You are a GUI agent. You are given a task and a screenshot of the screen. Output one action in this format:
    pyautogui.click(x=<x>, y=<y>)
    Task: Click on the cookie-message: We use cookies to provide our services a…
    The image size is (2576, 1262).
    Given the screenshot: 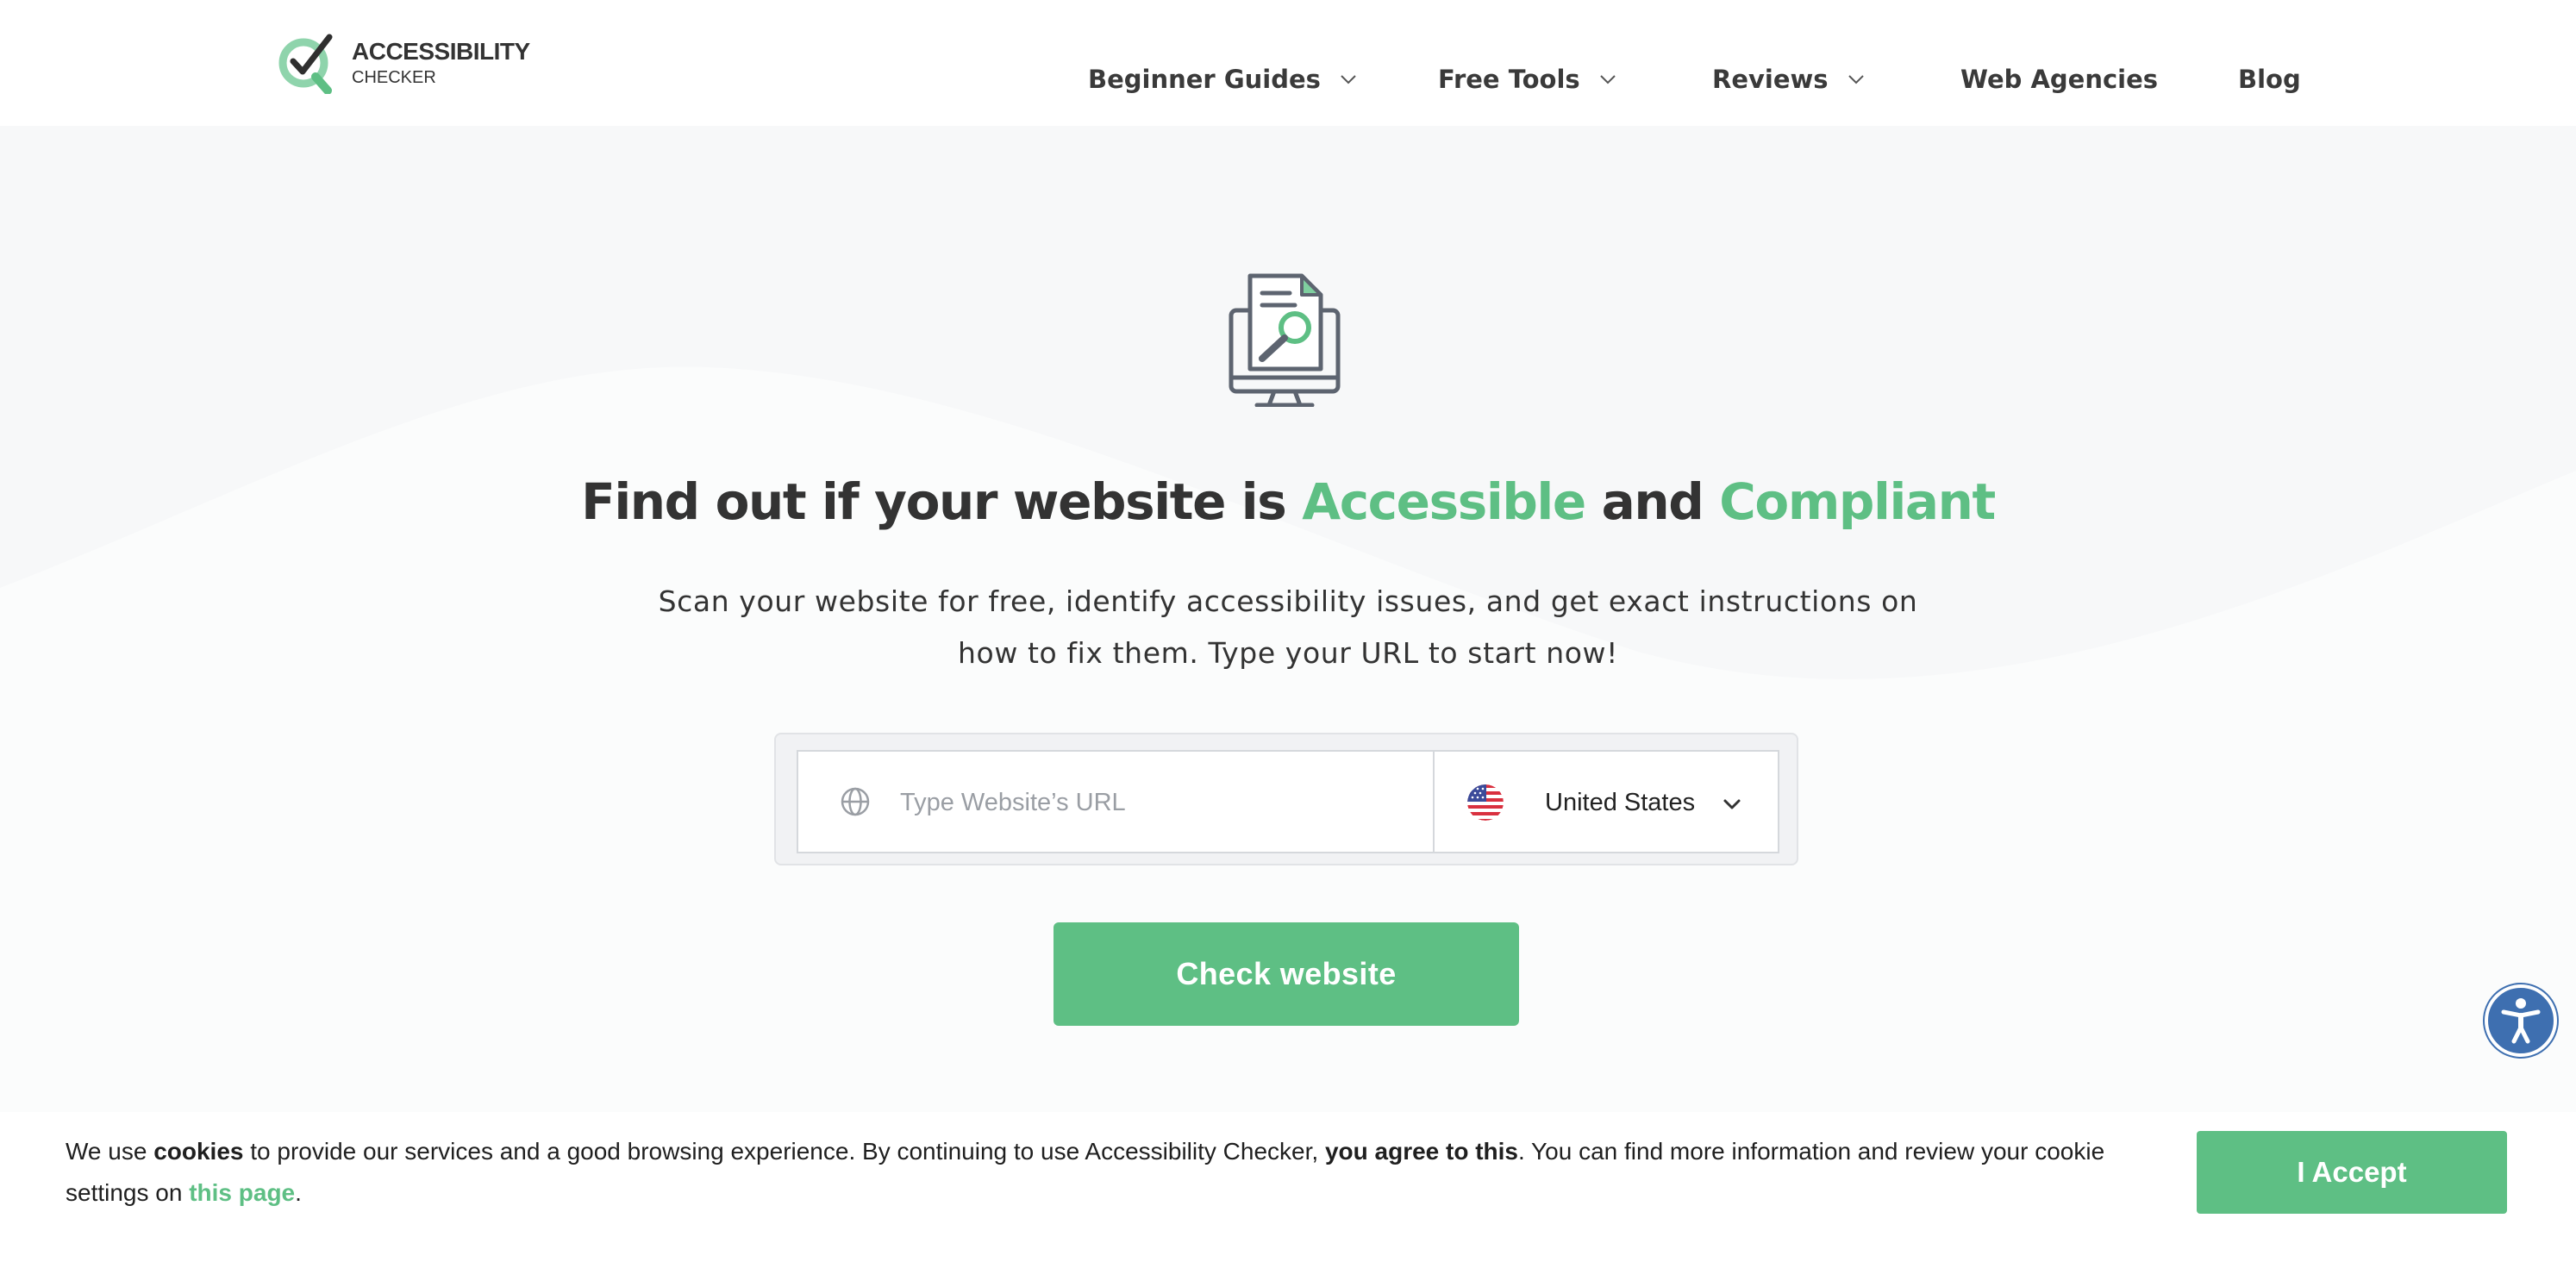 What is the action you would take?
    pyautogui.click(x=1118, y=1172)
    